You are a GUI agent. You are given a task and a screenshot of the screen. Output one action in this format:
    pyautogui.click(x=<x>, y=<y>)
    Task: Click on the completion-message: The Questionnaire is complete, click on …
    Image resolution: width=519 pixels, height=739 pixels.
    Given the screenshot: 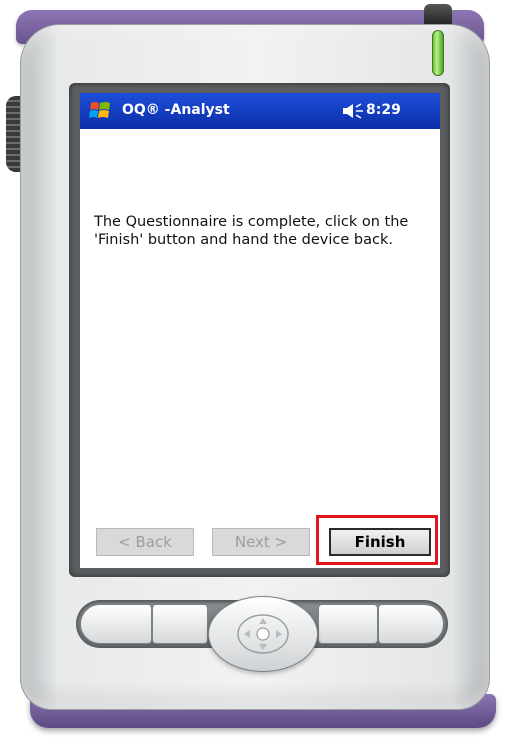 What is the action you would take?
    pyautogui.click(x=251, y=231)
    